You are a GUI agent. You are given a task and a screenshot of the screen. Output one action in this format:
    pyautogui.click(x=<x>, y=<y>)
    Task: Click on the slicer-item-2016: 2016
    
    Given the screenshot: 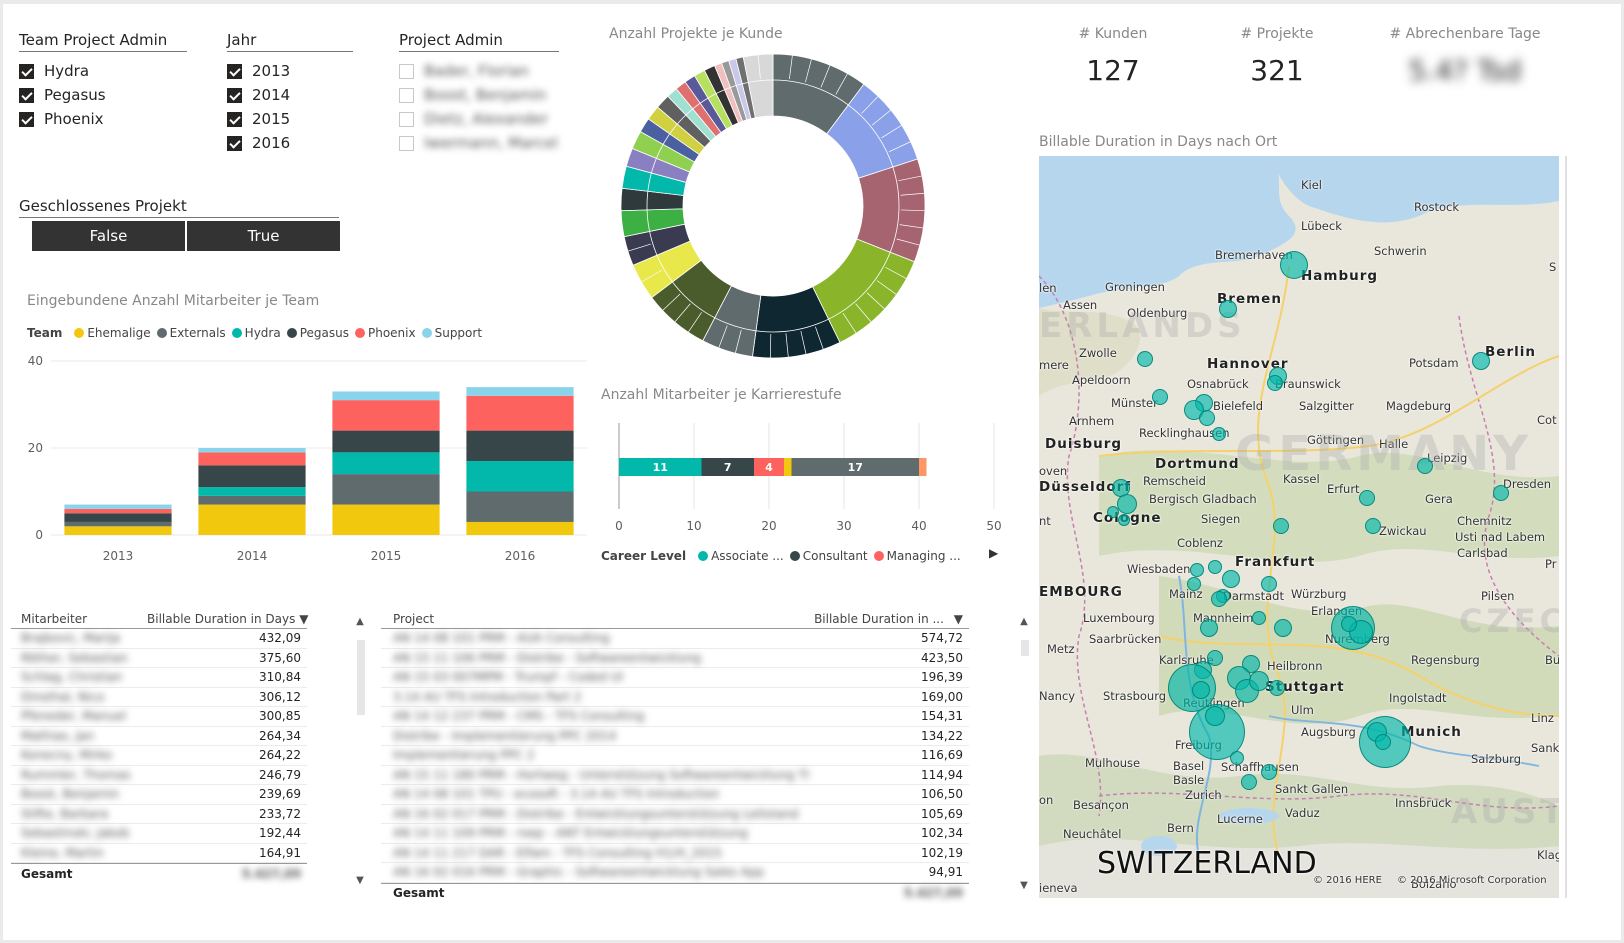 What is the action you would take?
    pyautogui.click(x=290, y=143)
    